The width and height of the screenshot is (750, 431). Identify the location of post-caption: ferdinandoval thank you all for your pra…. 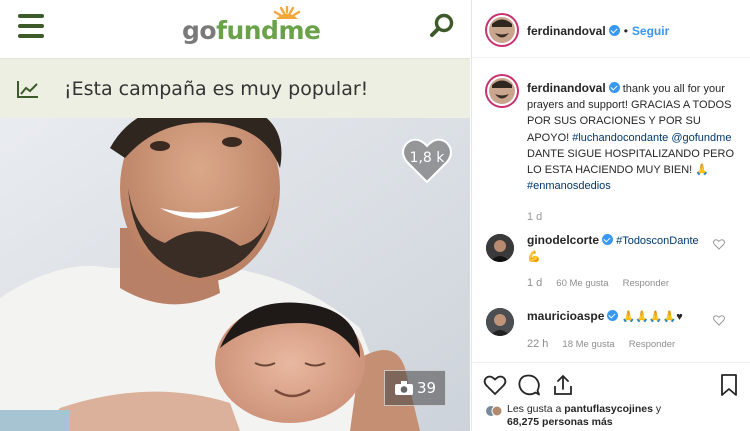
(634, 137).